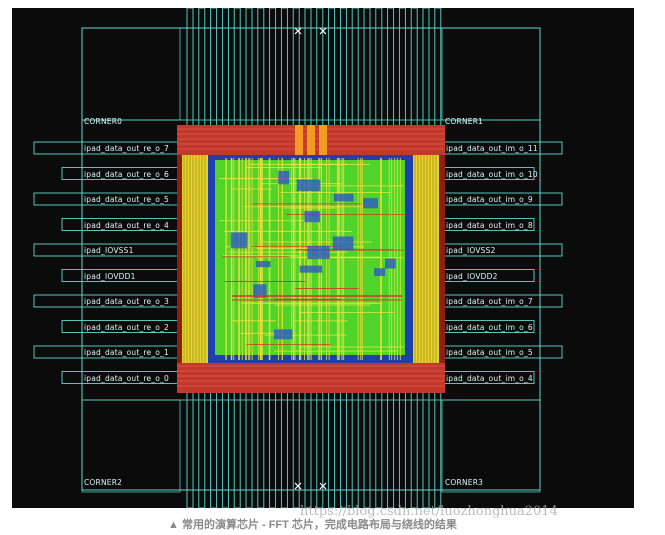 The width and height of the screenshot is (665, 535). Describe the element at coordinates (489, 352) in the screenshot. I see `right-pad-label-8: ipad_data_out_im_o_5` at that location.